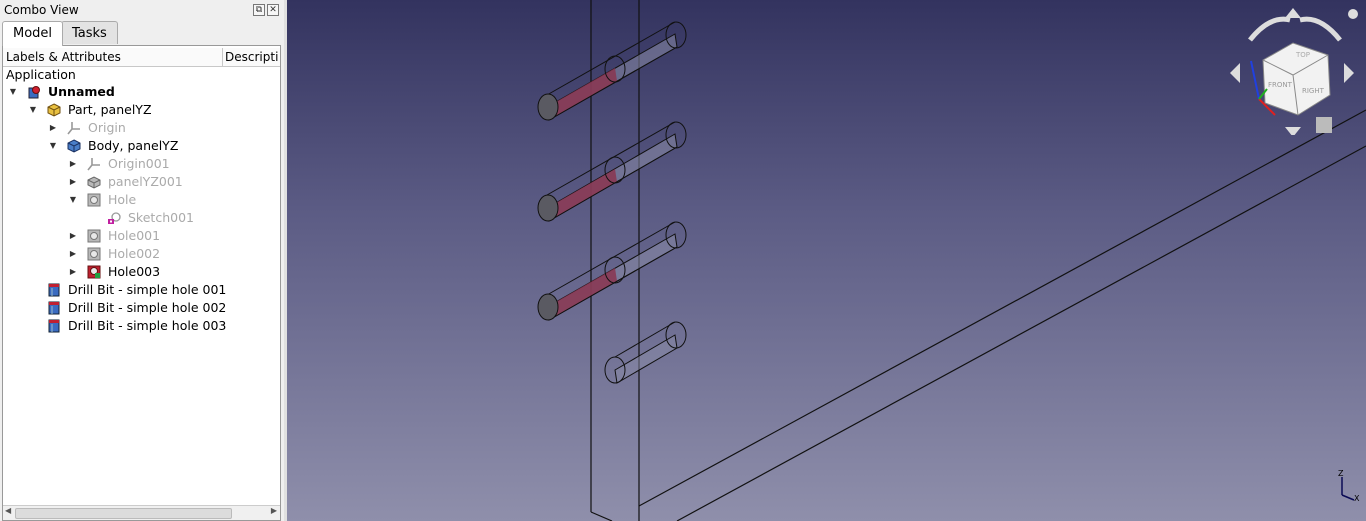  Describe the element at coordinates (1341, 473) in the screenshot. I see `axis-label-z: Z` at that location.